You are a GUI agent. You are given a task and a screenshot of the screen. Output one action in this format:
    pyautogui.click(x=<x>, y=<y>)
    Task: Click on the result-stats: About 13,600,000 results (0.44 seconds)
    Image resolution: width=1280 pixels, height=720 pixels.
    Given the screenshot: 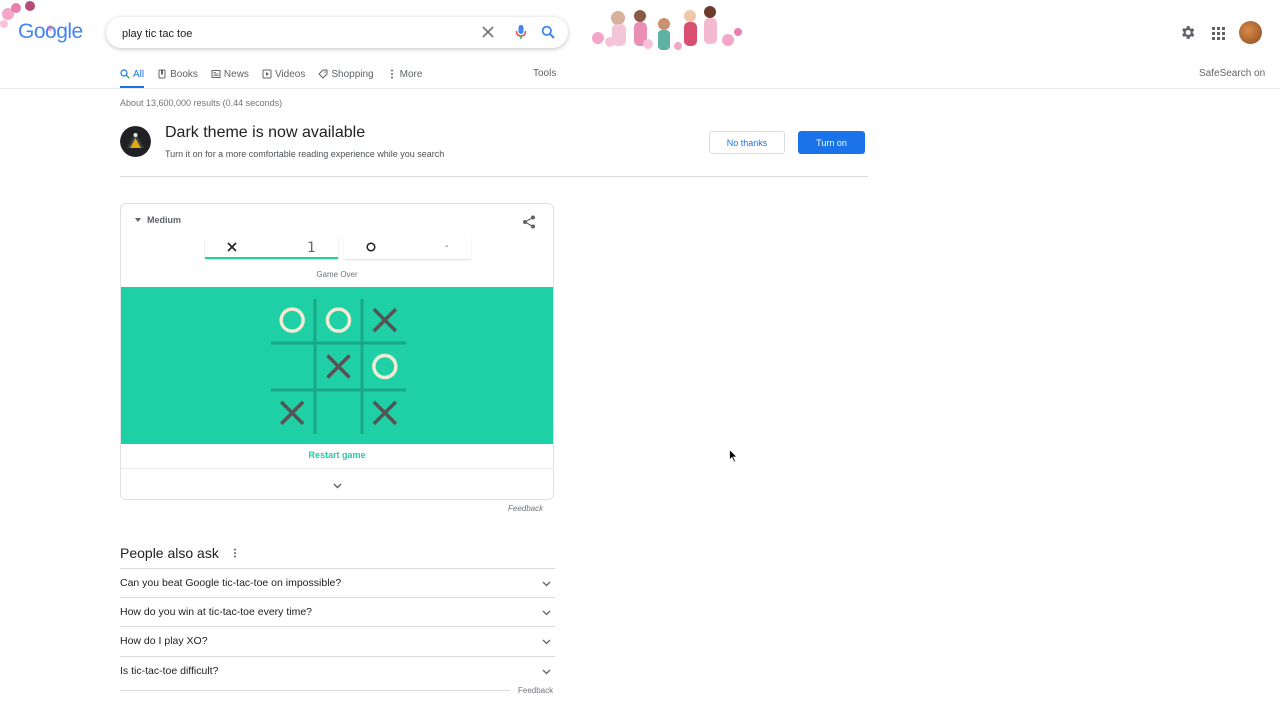 What is the action you would take?
    pyautogui.click(x=201, y=103)
    